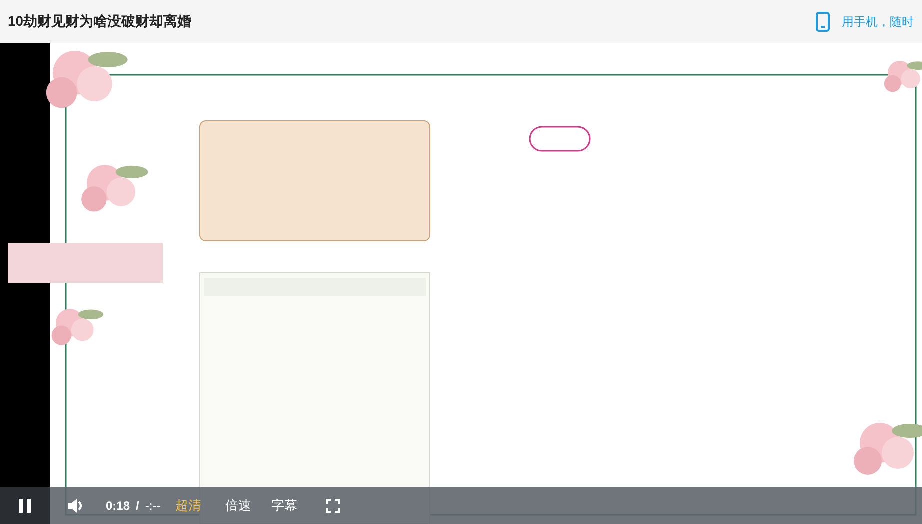  Describe the element at coordinates (100, 21) in the screenshot. I see `video-title: 10劫财见财为啥没破财却离婚` at that location.